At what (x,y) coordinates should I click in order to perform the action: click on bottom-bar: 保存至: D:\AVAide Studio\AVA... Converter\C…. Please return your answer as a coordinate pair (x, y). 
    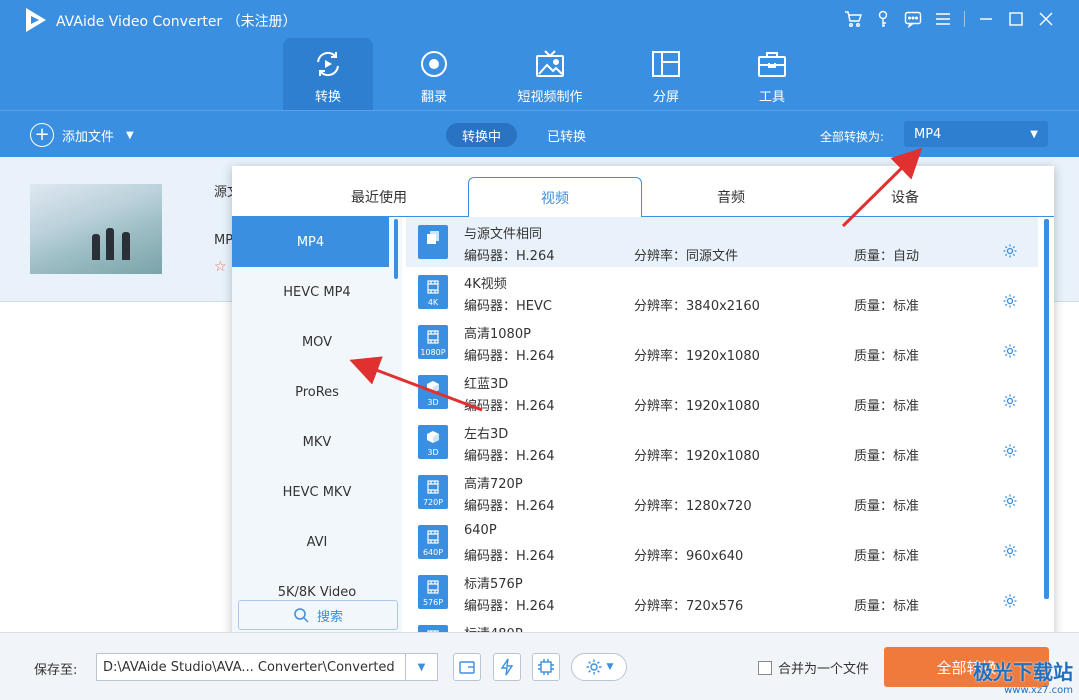
    Looking at the image, I should click on (539, 666).